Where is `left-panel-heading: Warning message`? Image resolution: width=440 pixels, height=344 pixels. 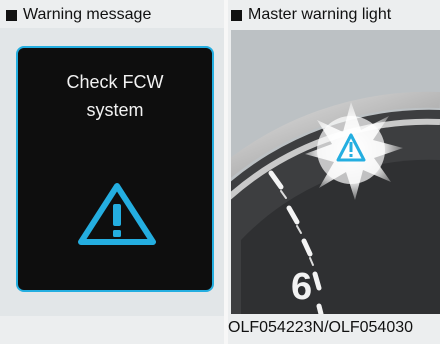
left-panel-heading: Warning message is located at coordinates (78, 15).